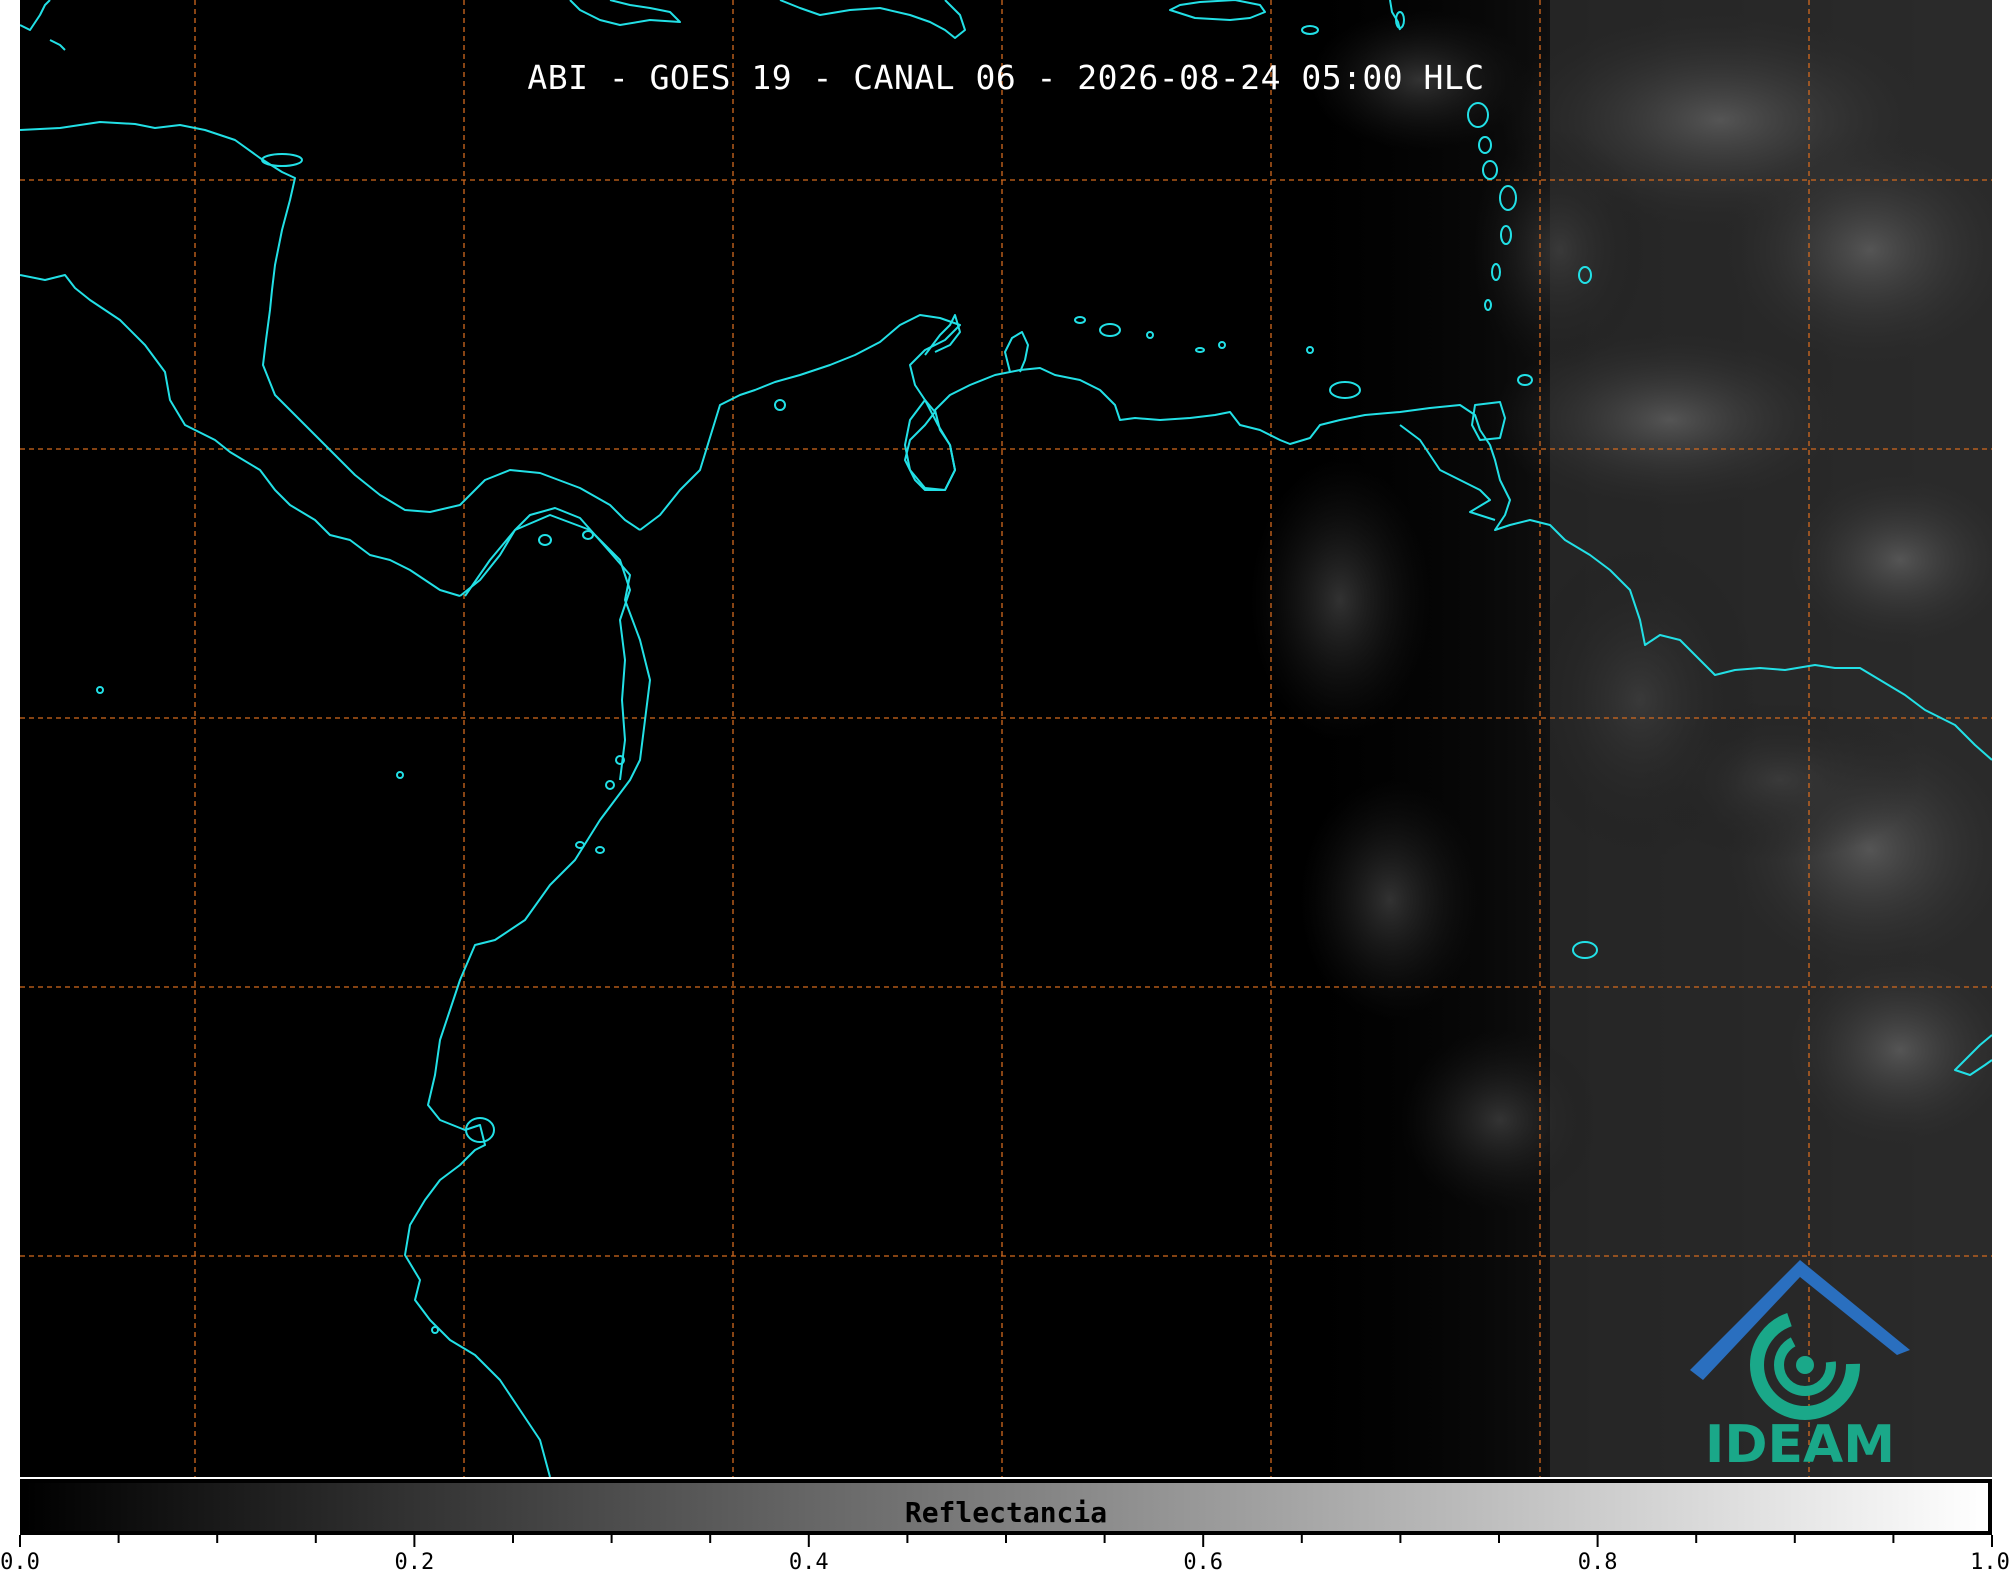 Image resolution: width=2011 pixels, height=1577 pixels. I want to click on colorbar-tick-label: 0.4, so click(808, 1562).